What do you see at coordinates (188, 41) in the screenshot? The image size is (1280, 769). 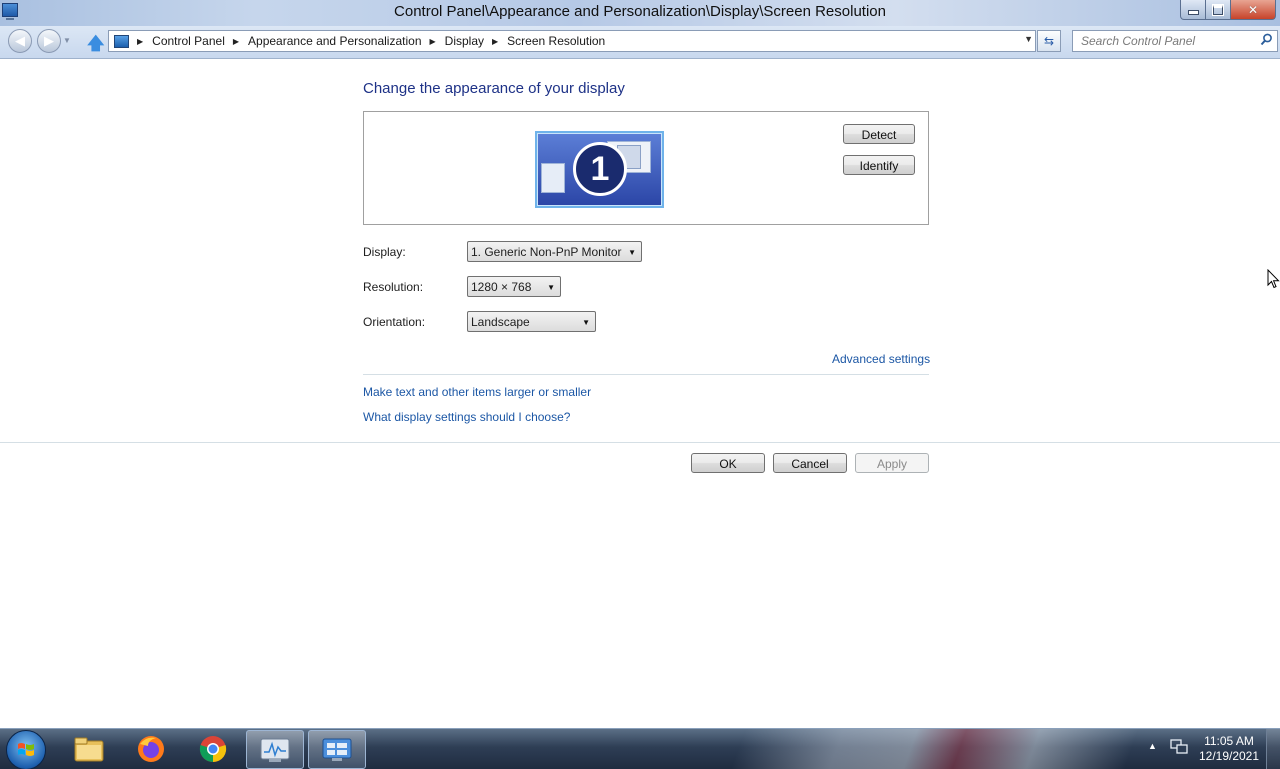 I see `breadcrumb-control-panel: Control Panel` at bounding box center [188, 41].